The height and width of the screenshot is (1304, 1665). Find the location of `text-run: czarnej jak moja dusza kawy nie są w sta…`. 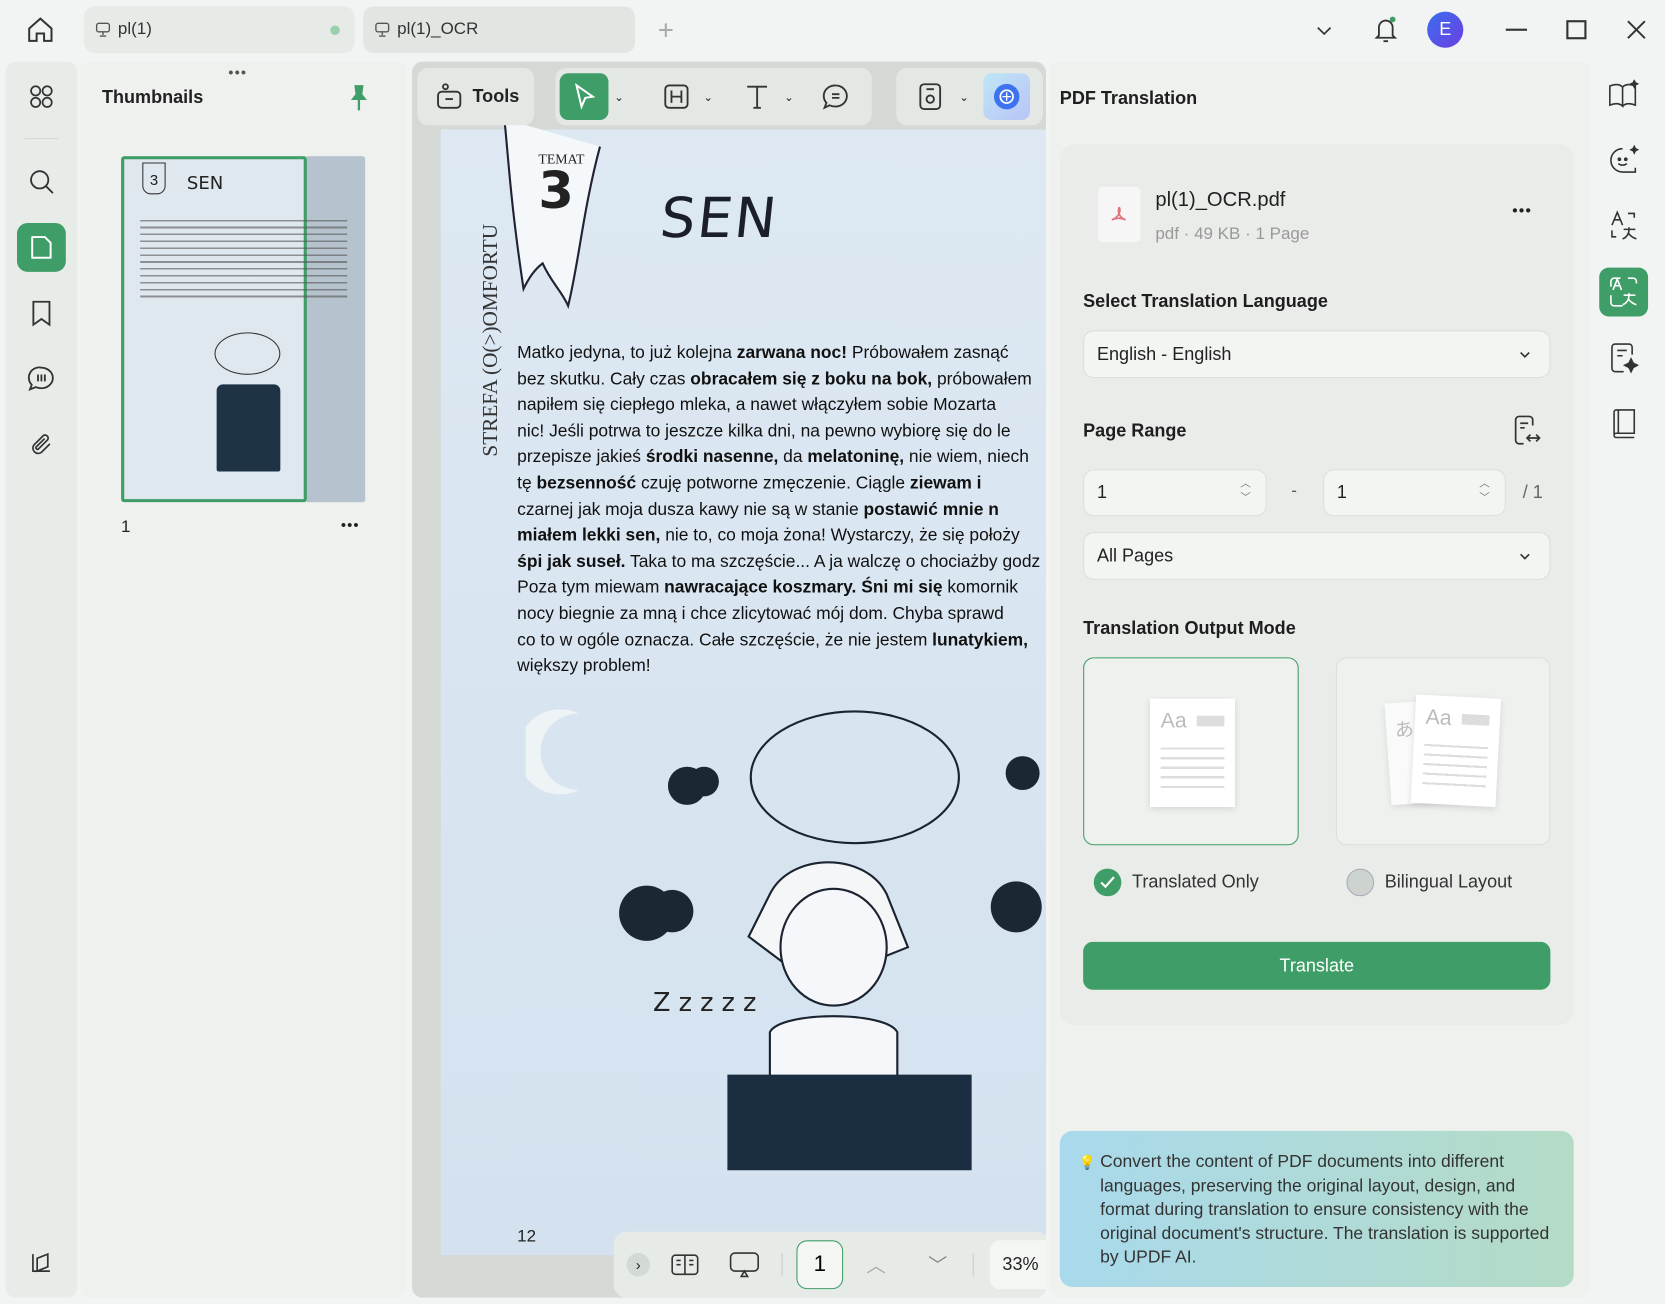

text-run: czarnej jak moja dusza kawy nie są w sta… is located at coordinates (690, 509).